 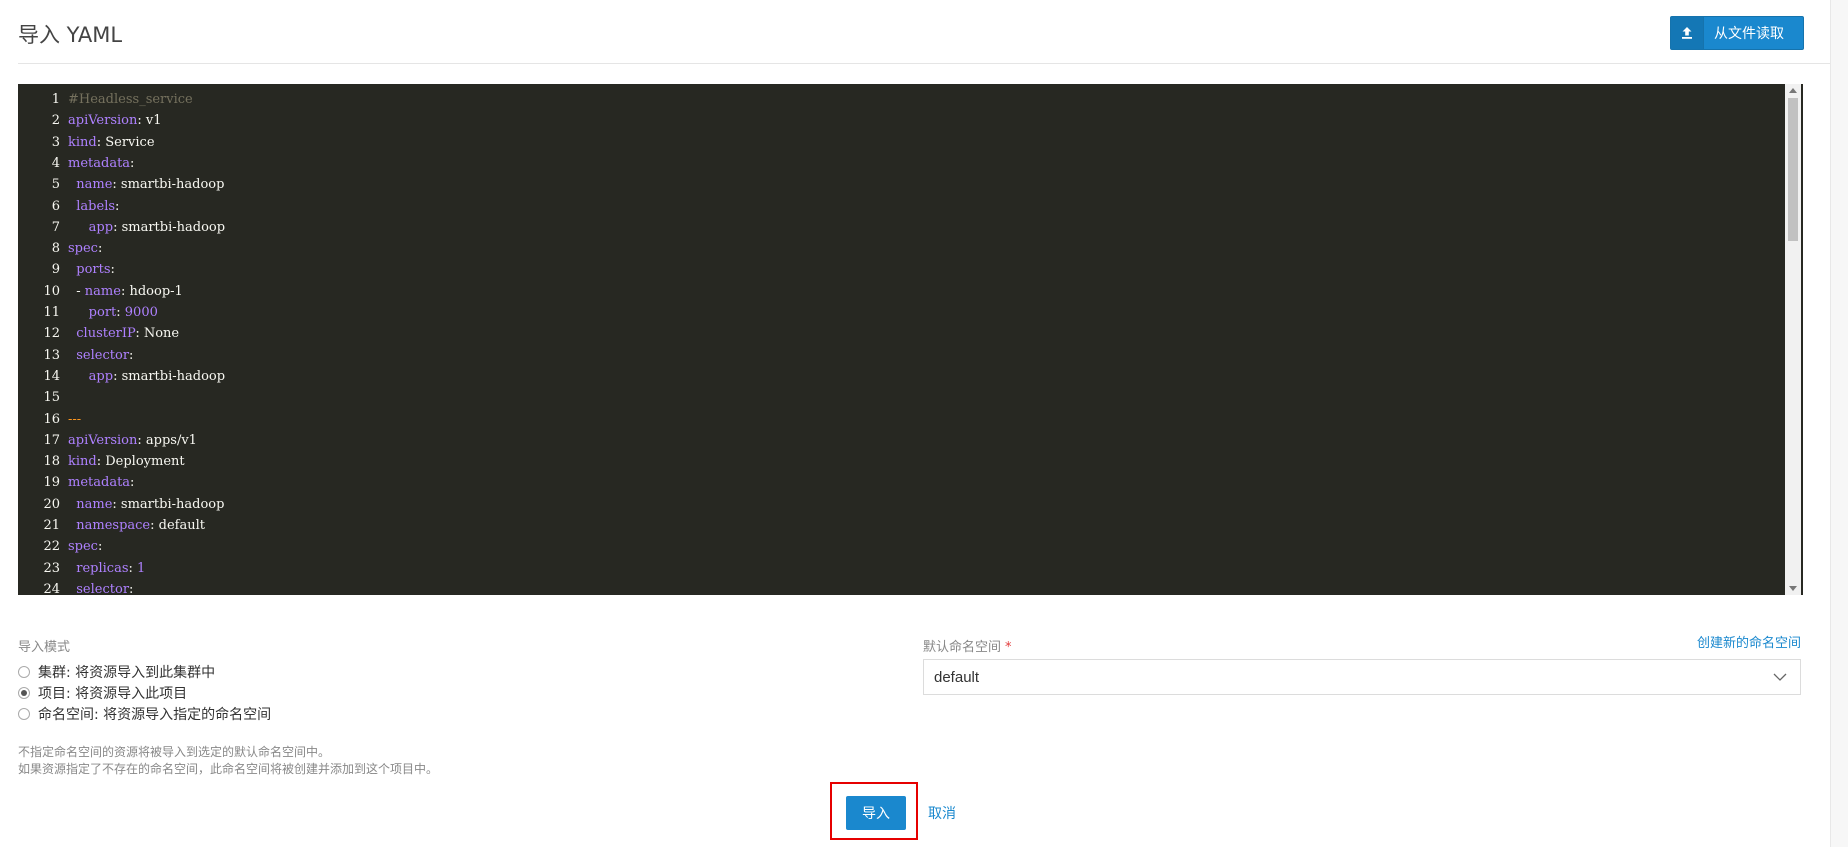 What do you see at coordinates (55, 142) in the screenshot?
I see `line-number: 3` at bounding box center [55, 142].